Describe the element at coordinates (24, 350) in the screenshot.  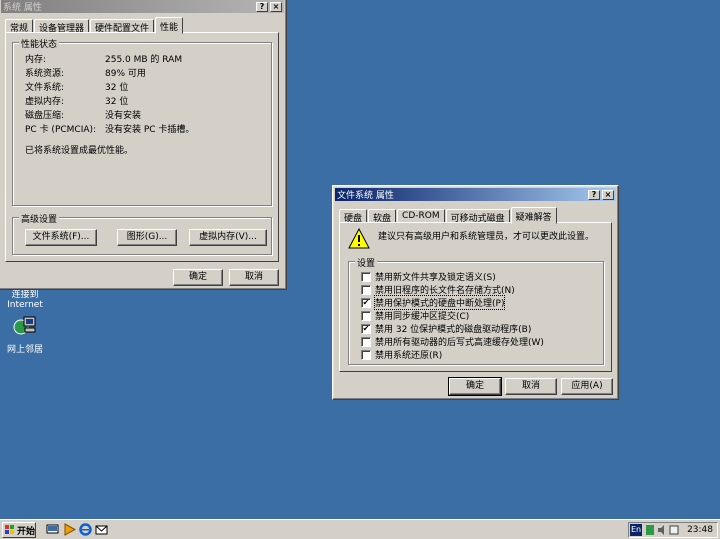
I see `desktop-icon-network-label: 网上邻居` at that location.